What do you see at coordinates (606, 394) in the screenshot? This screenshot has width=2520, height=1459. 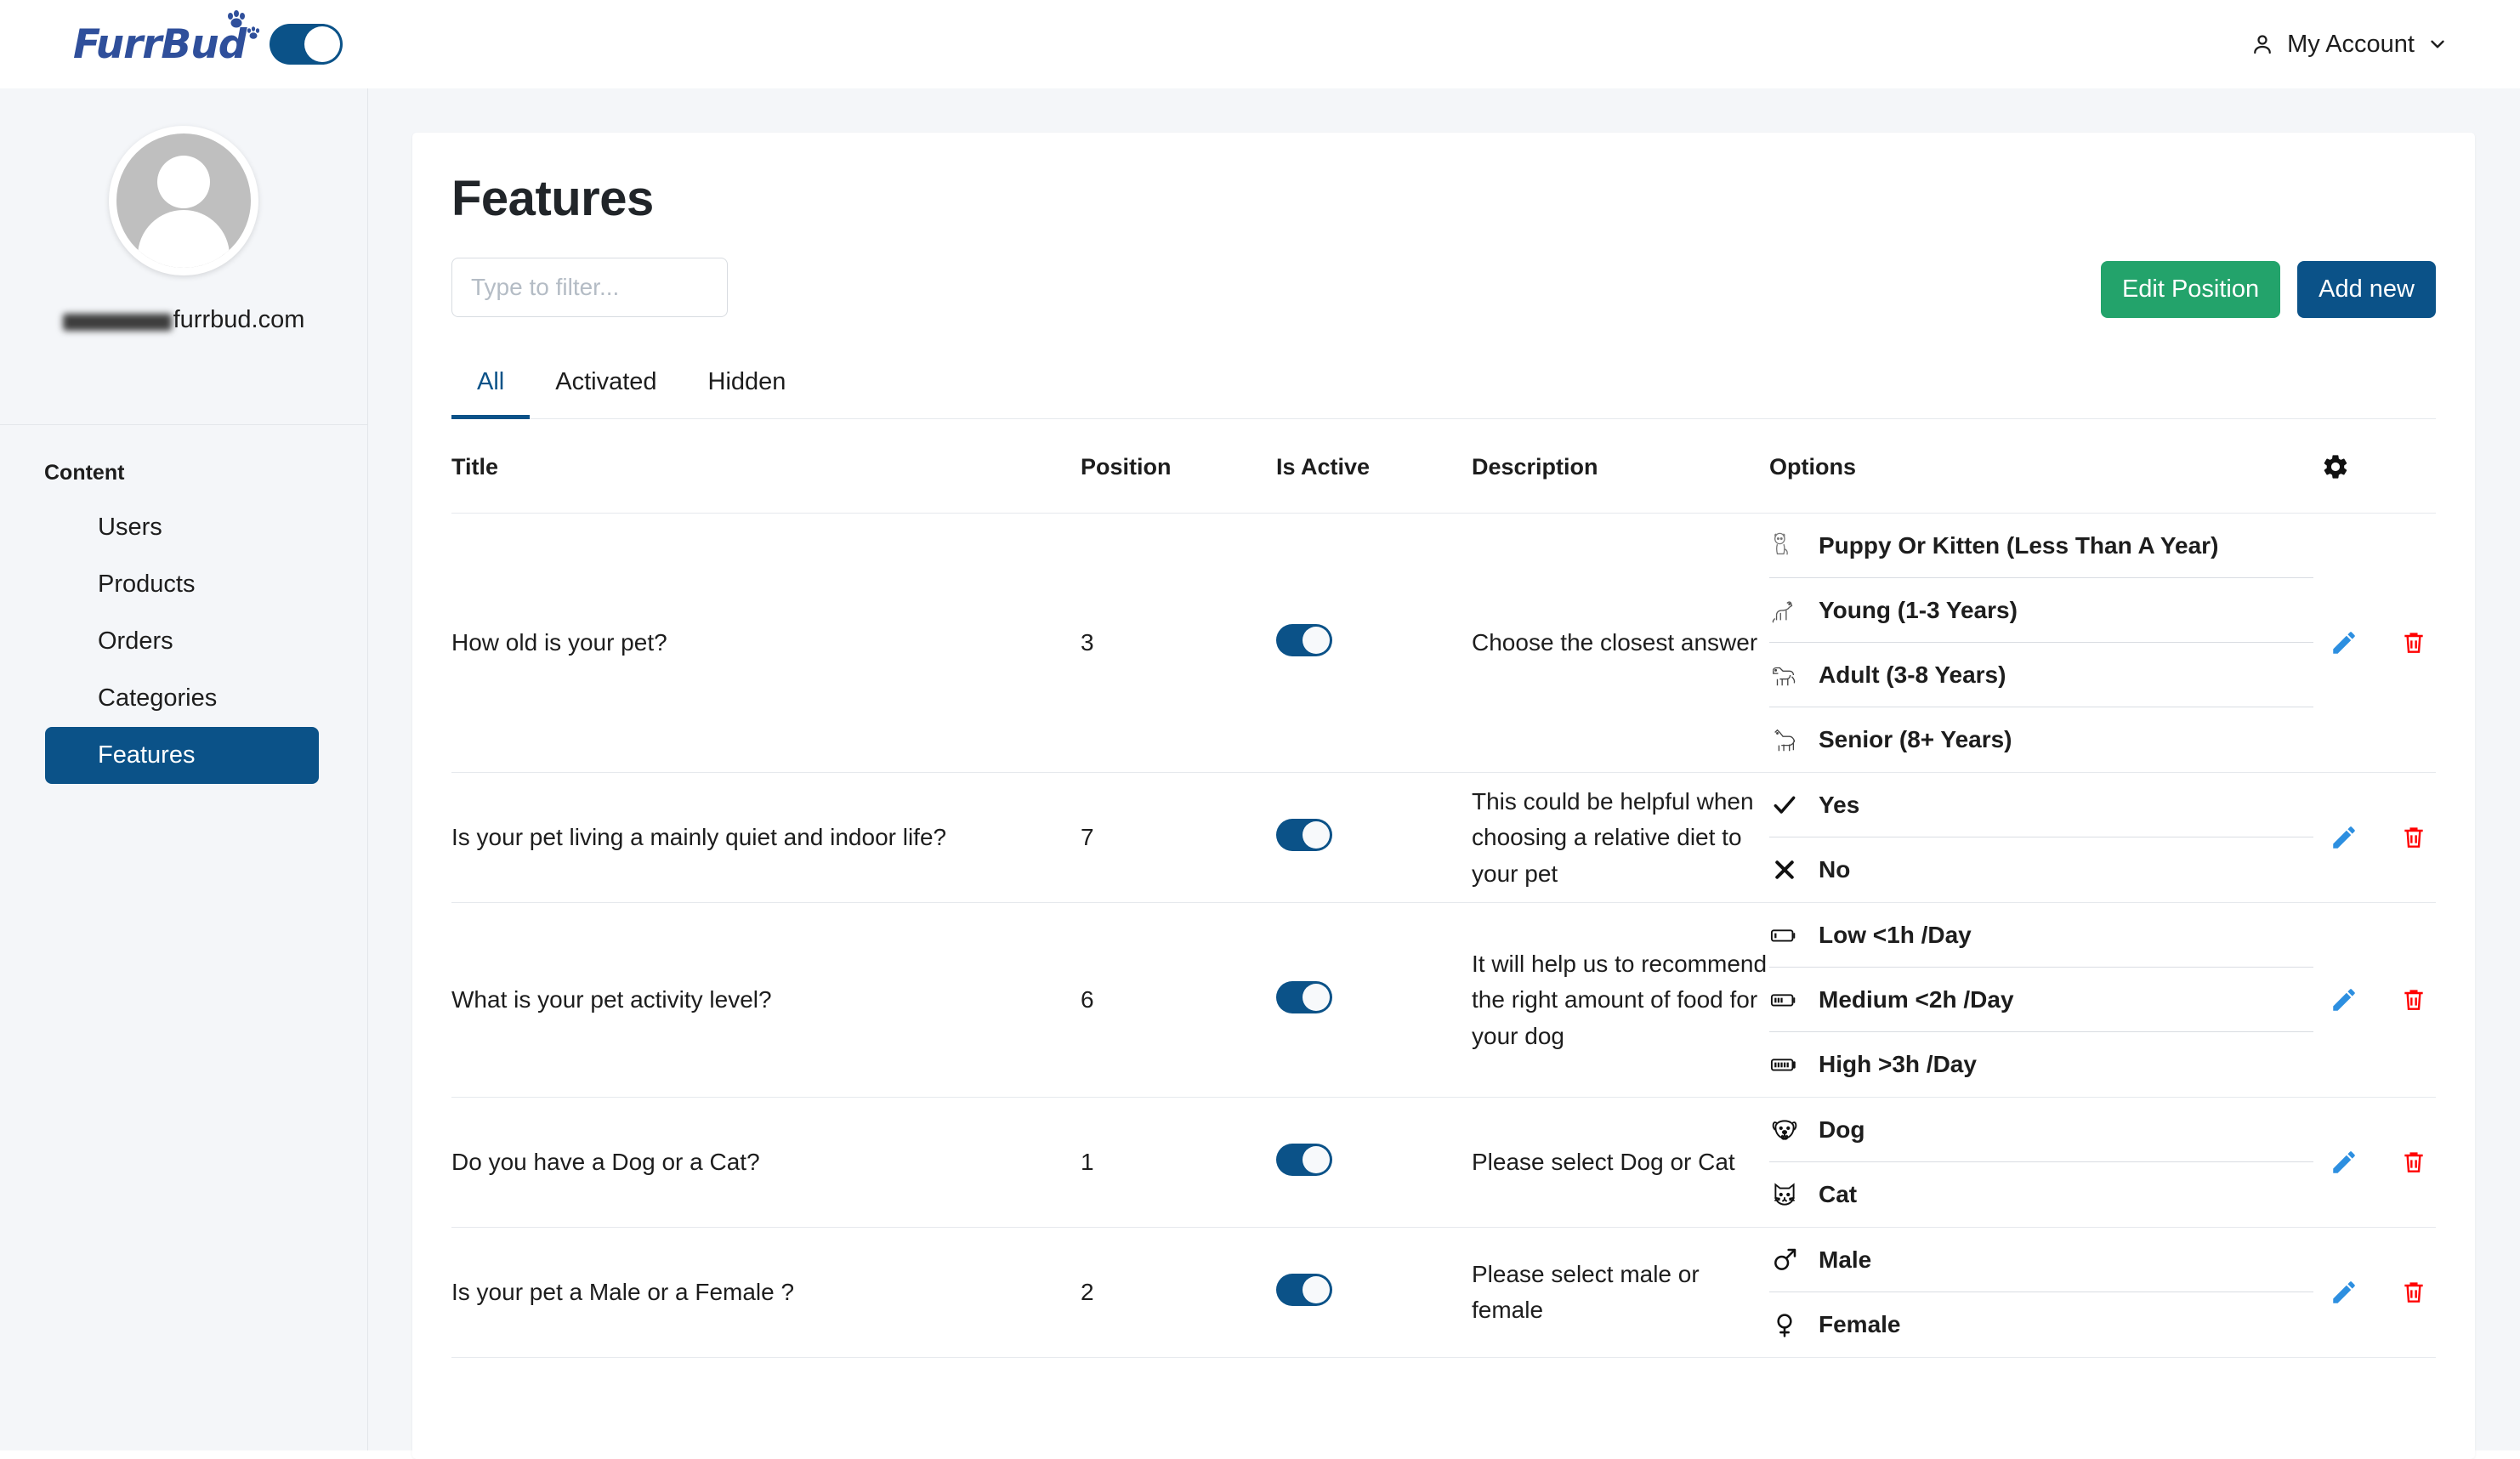 I see `tab-activated: Activated` at bounding box center [606, 394].